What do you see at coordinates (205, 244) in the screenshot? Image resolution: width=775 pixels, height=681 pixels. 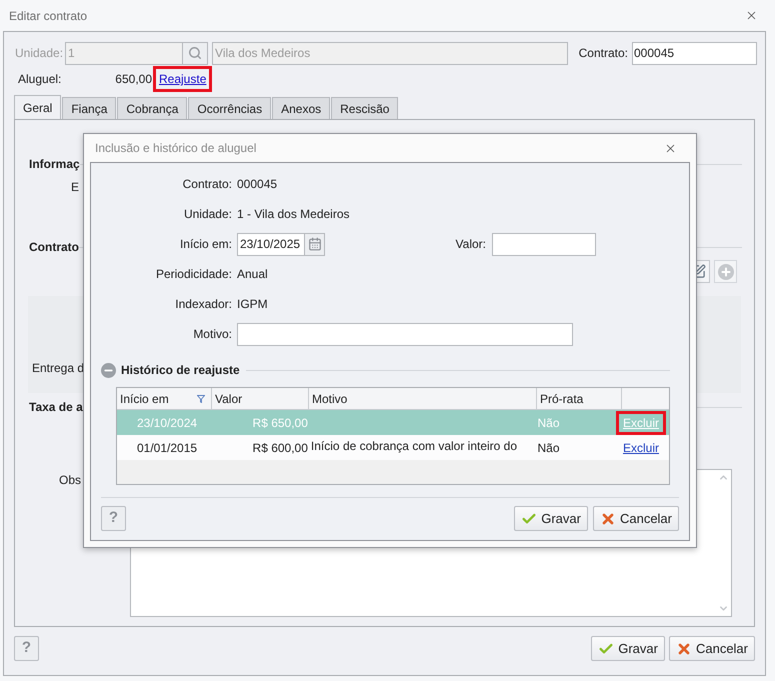 I see `field-label: Início em:` at bounding box center [205, 244].